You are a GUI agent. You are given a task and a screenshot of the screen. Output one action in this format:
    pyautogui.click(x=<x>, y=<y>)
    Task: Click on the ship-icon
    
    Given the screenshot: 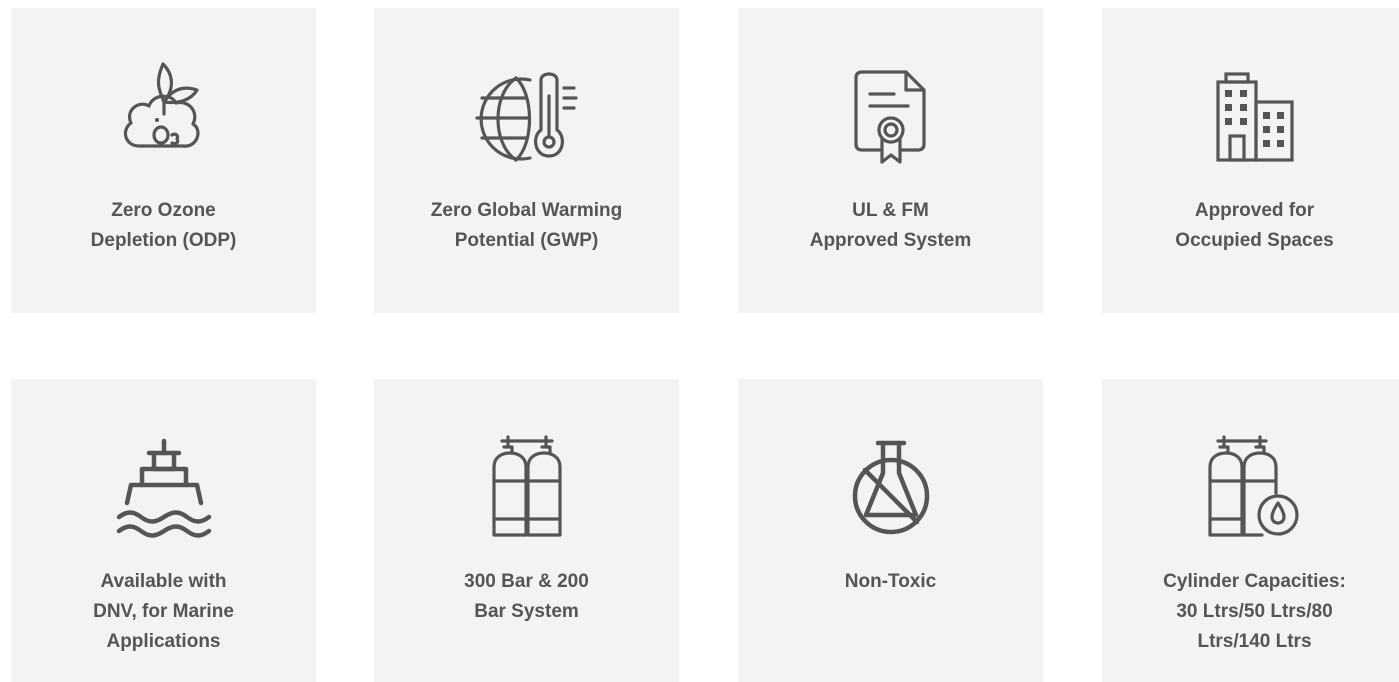 What is the action you would take?
    pyautogui.click(x=164, y=486)
    